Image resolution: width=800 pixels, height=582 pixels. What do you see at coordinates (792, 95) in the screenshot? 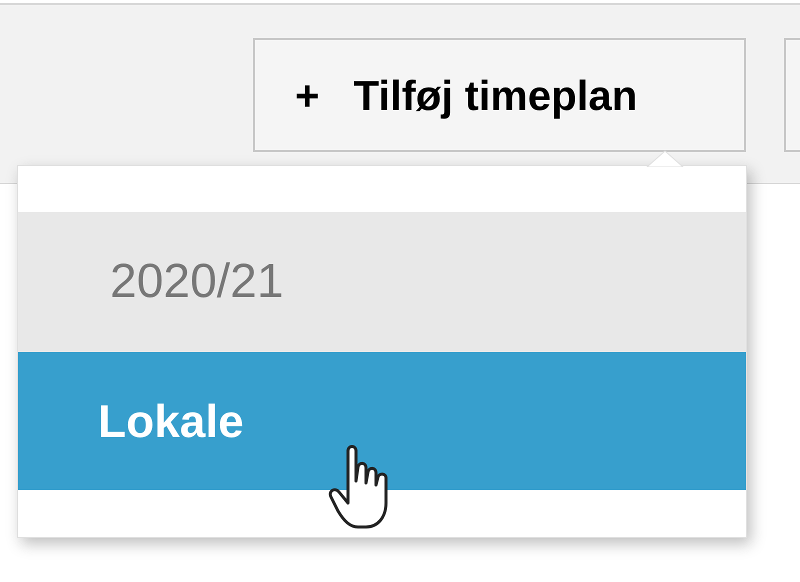
I see `toolbar-button` at bounding box center [792, 95].